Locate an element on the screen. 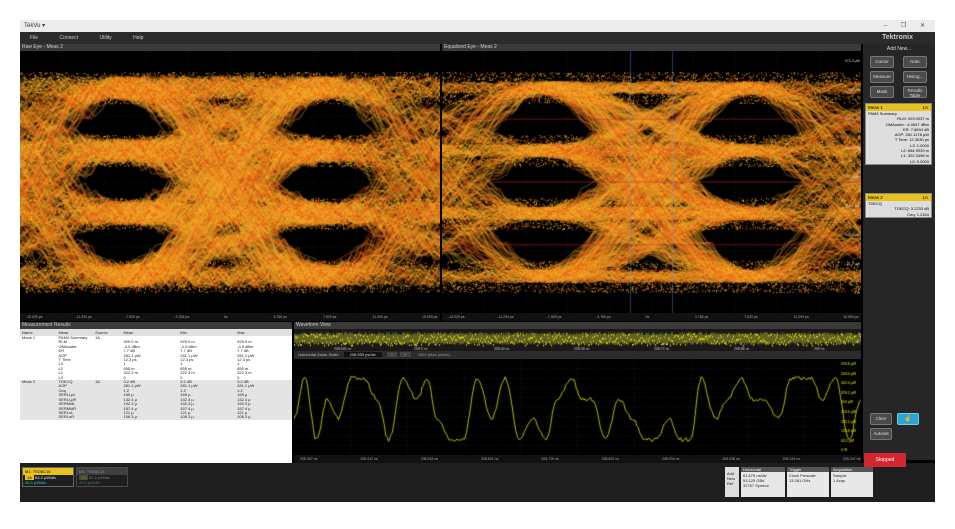  y-tick-label: 287.4 μW is located at coordinates (852, 177).